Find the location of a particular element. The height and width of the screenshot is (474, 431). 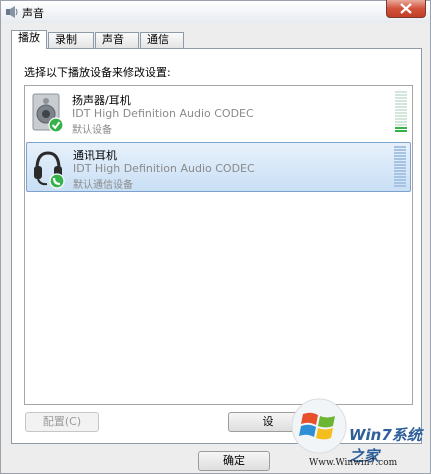

watermark: Win7系统之家 Www.Winwin7.com is located at coordinates (358, 435).